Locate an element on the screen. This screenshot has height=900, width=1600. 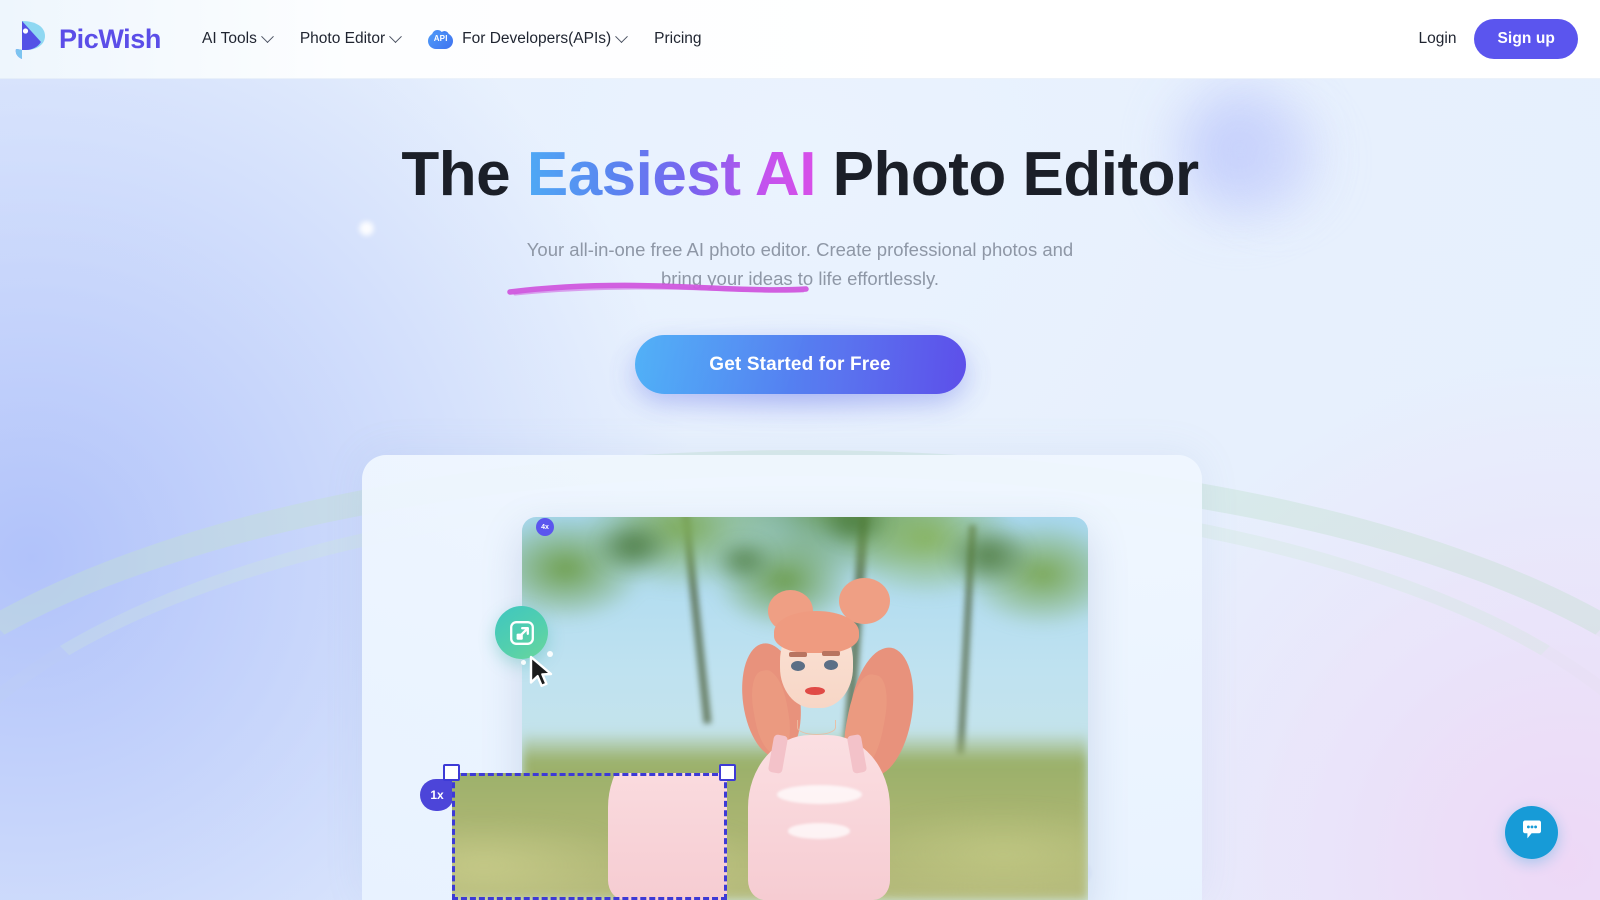
cta-container: Get Started for Free is located at coordinates (800, 373).